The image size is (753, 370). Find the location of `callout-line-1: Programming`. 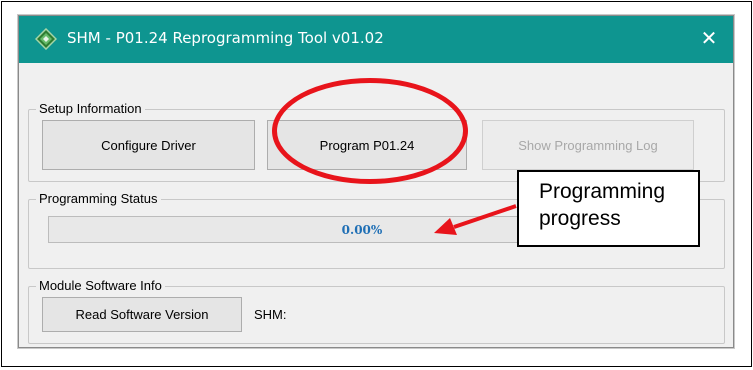

callout-line-1: Programming is located at coordinates (602, 191).